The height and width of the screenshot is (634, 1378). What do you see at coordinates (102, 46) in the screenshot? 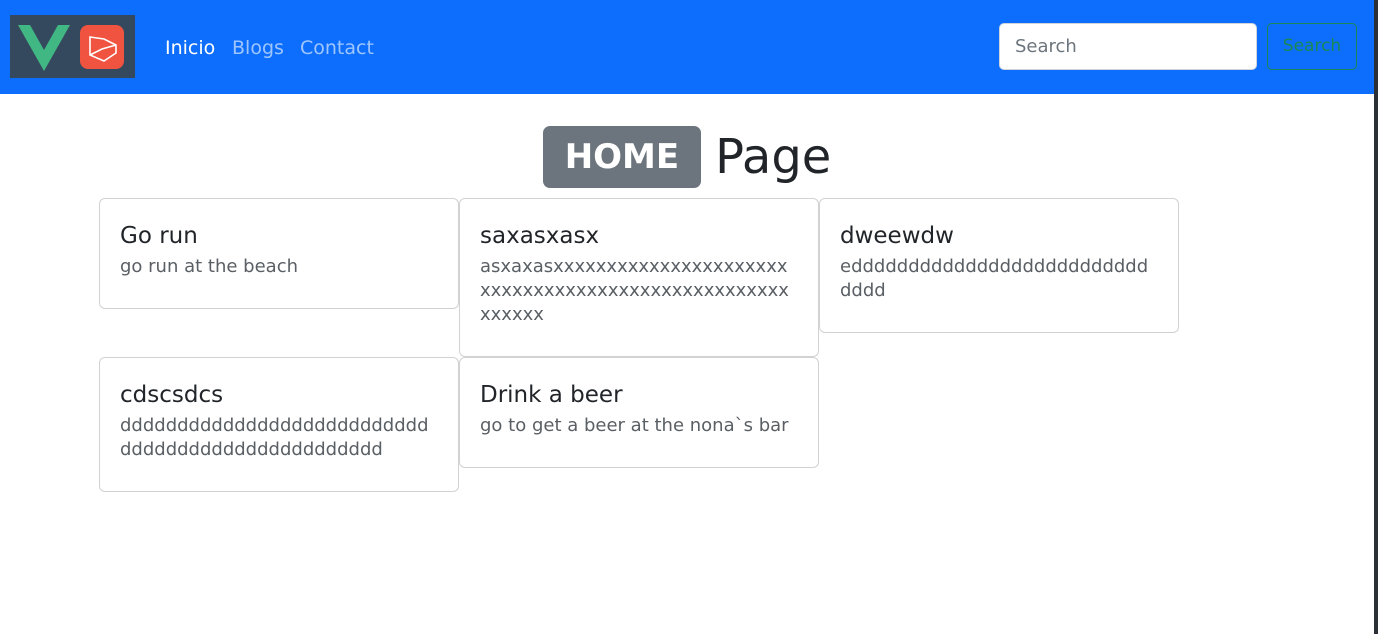
I see `laravel-logo-icon` at bounding box center [102, 46].